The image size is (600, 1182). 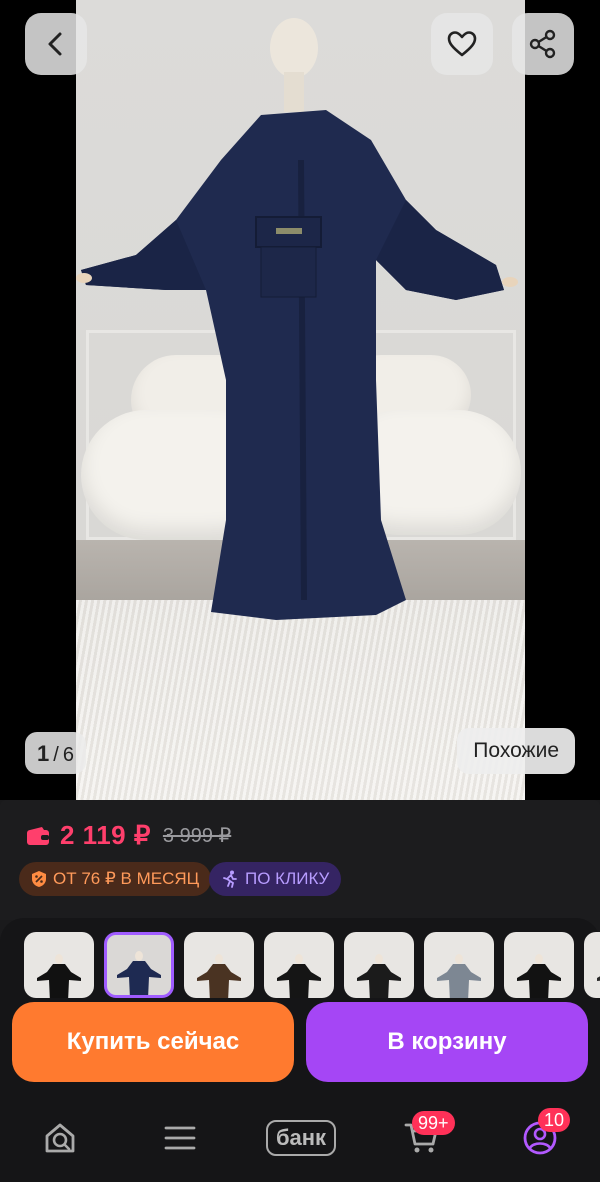 I want to click on image-counter: 1 / 6, so click(x=55, y=753).